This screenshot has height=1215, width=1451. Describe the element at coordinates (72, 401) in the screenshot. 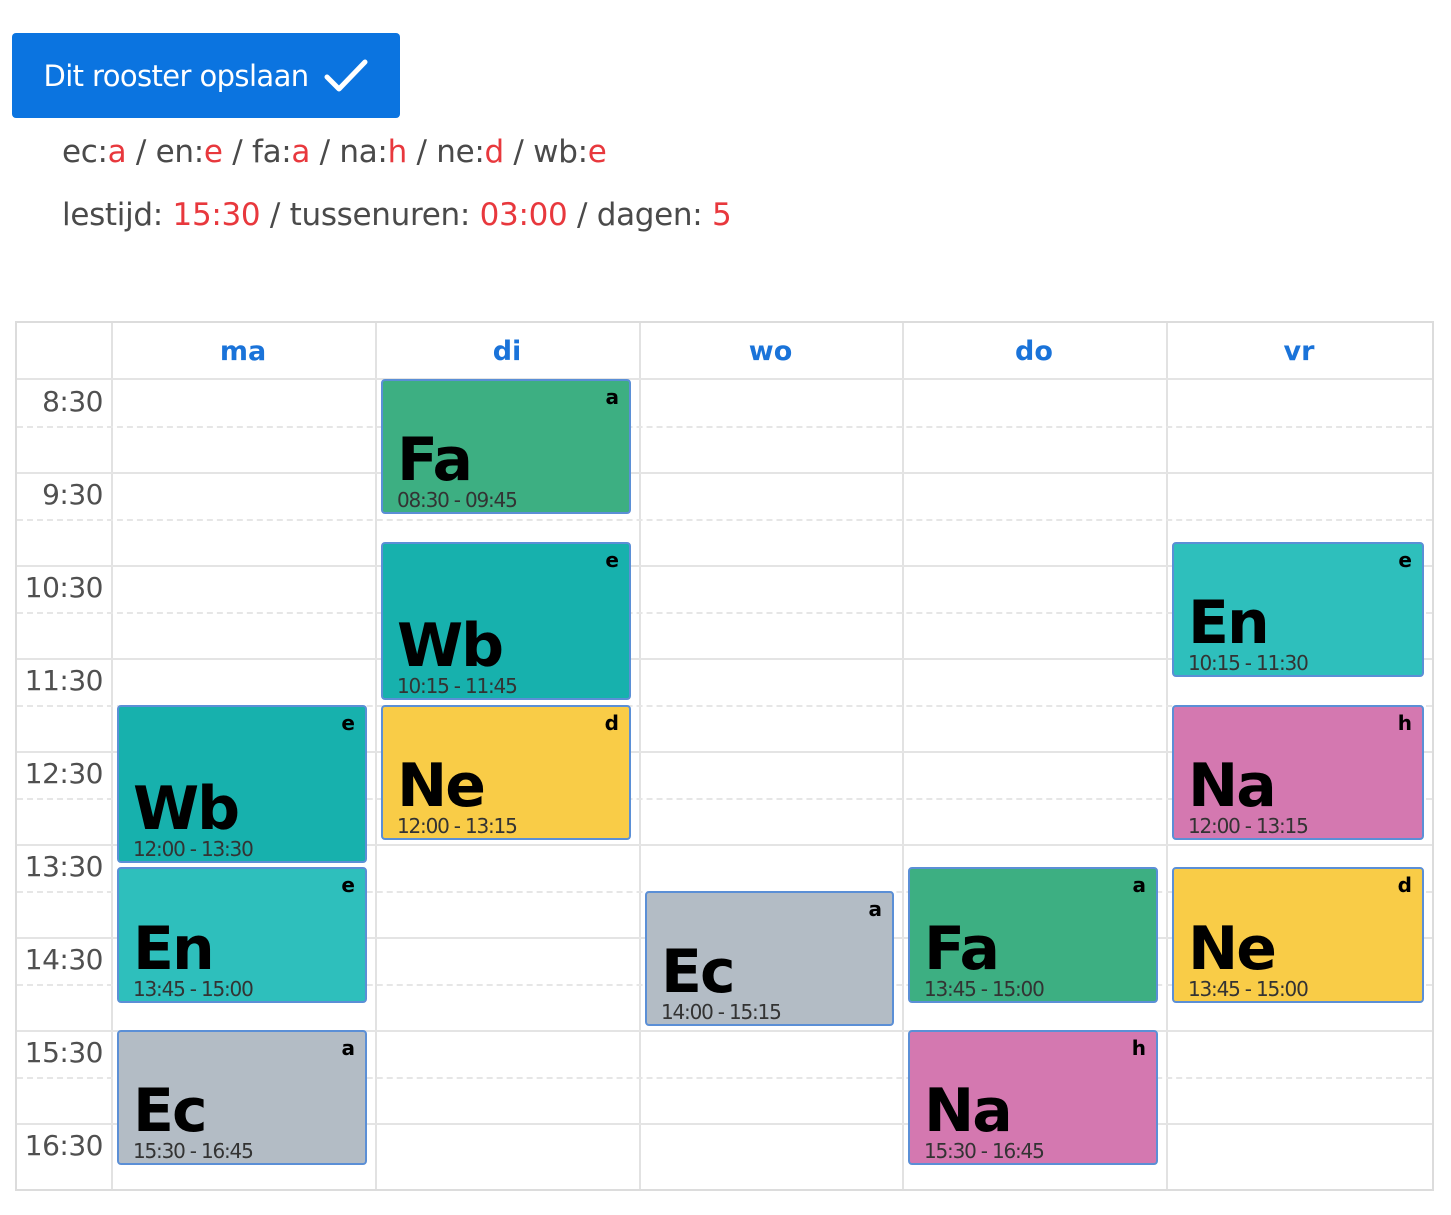

I see `time-label: 8:30` at that location.